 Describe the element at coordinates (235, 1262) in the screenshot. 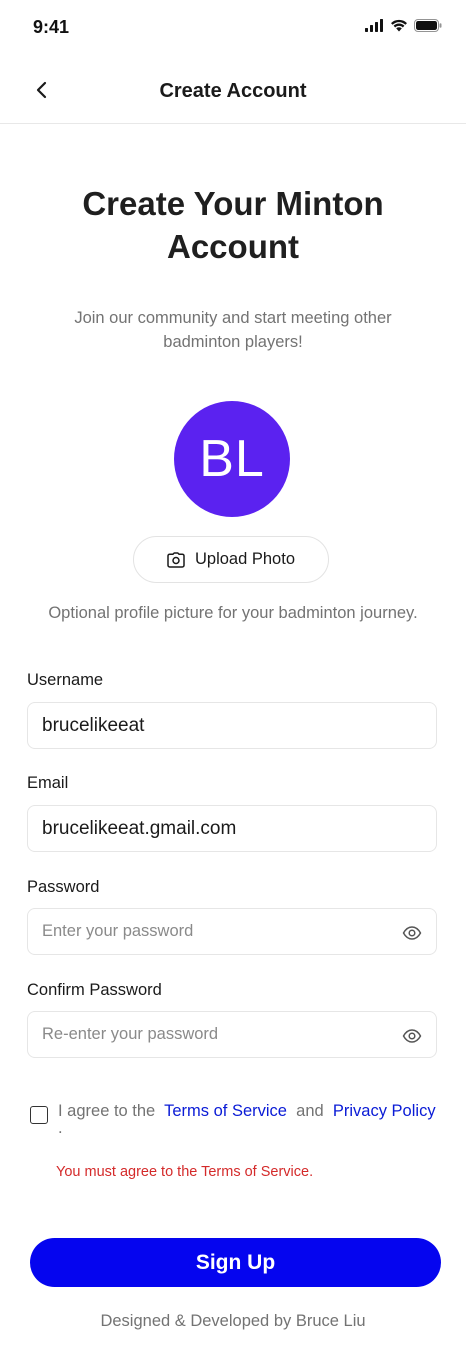

I see `sign-up-button: Sign Up` at that location.